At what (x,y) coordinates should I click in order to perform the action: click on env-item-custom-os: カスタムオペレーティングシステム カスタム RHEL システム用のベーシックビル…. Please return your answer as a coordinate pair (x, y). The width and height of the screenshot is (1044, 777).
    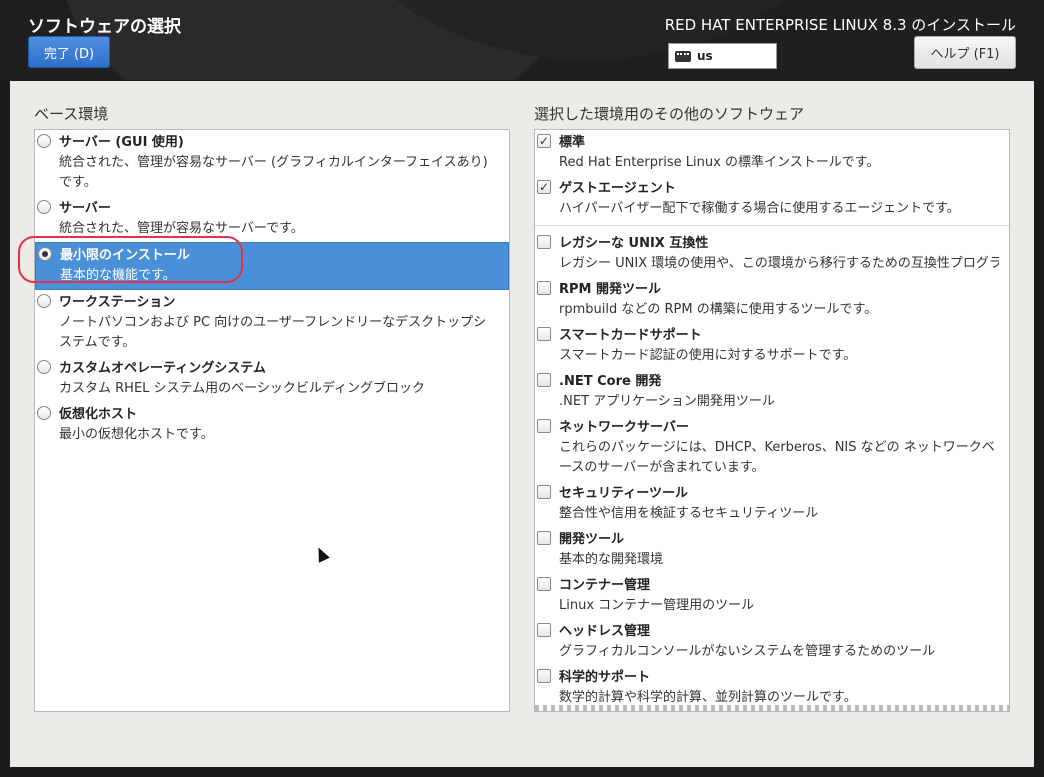
    Looking at the image, I should click on (272, 379).